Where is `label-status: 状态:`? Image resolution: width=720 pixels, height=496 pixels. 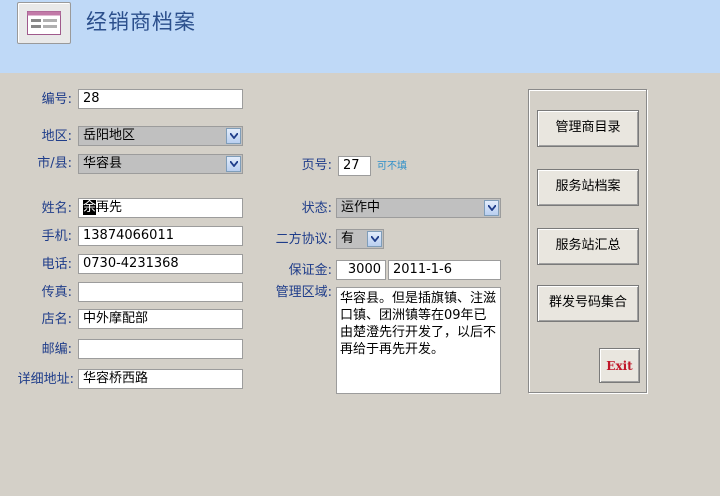
label-status: 状态: is located at coordinates (316, 208).